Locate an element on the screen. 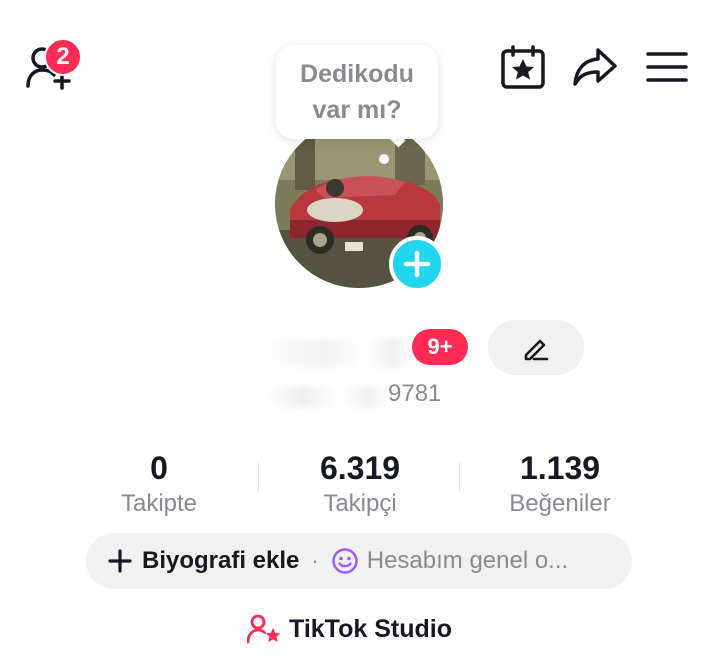 The height and width of the screenshot is (663, 718). edit-profile-button is located at coordinates (536, 347).